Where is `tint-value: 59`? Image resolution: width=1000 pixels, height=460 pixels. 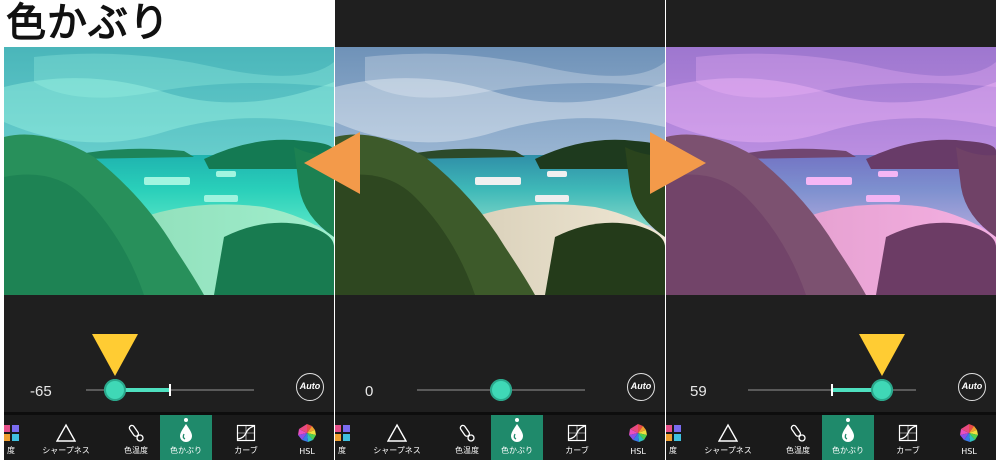
tint-value: 59 is located at coordinates (698, 391).